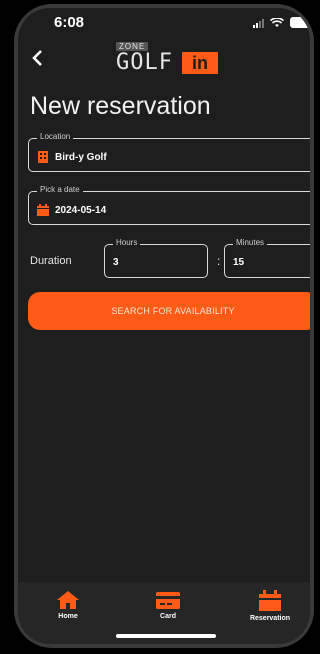  Describe the element at coordinates (277, 22) in the screenshot. I see `wifi-icon` at that location.